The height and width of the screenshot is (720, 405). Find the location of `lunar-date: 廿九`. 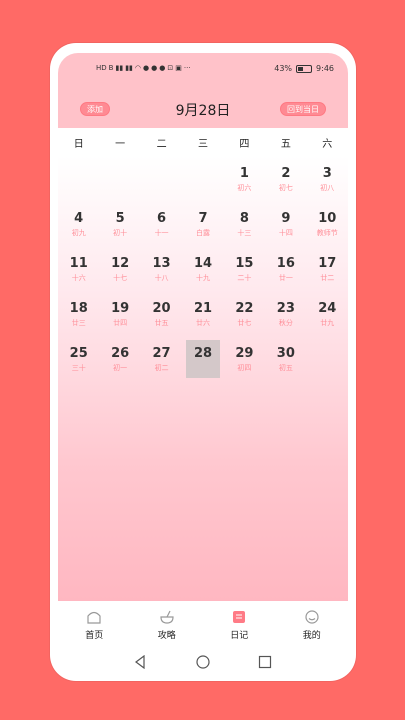

lunar-date: 廿九 is located at coordinates (327, 323).